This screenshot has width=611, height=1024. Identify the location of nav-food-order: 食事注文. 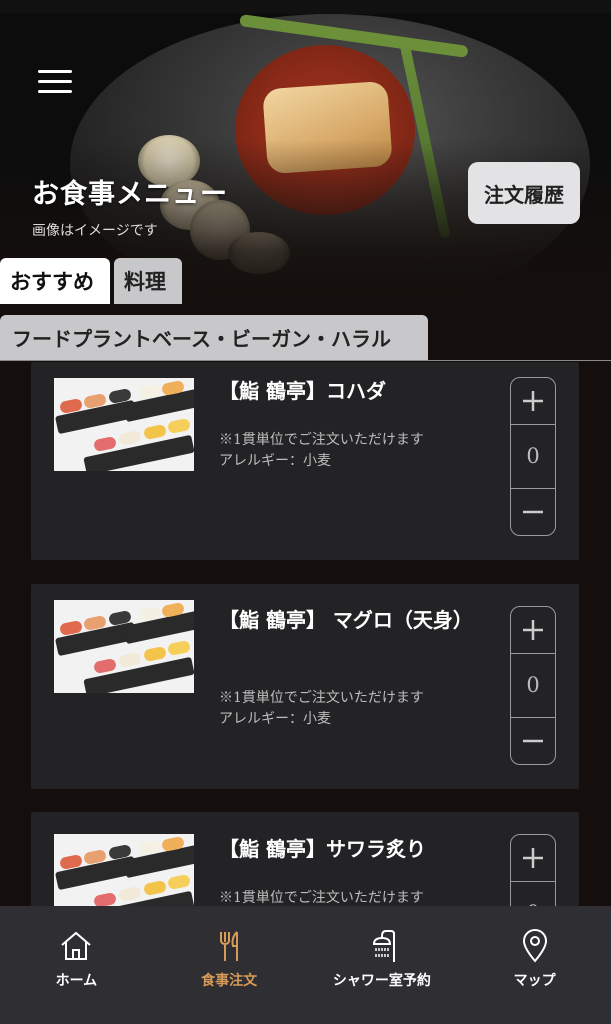
(229, 965).